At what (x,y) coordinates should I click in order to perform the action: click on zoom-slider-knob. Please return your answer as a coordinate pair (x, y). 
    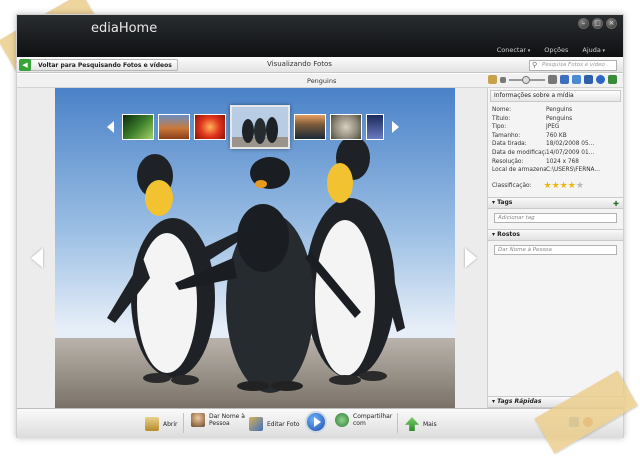
    Looking at the image, I should click on (525, 79).